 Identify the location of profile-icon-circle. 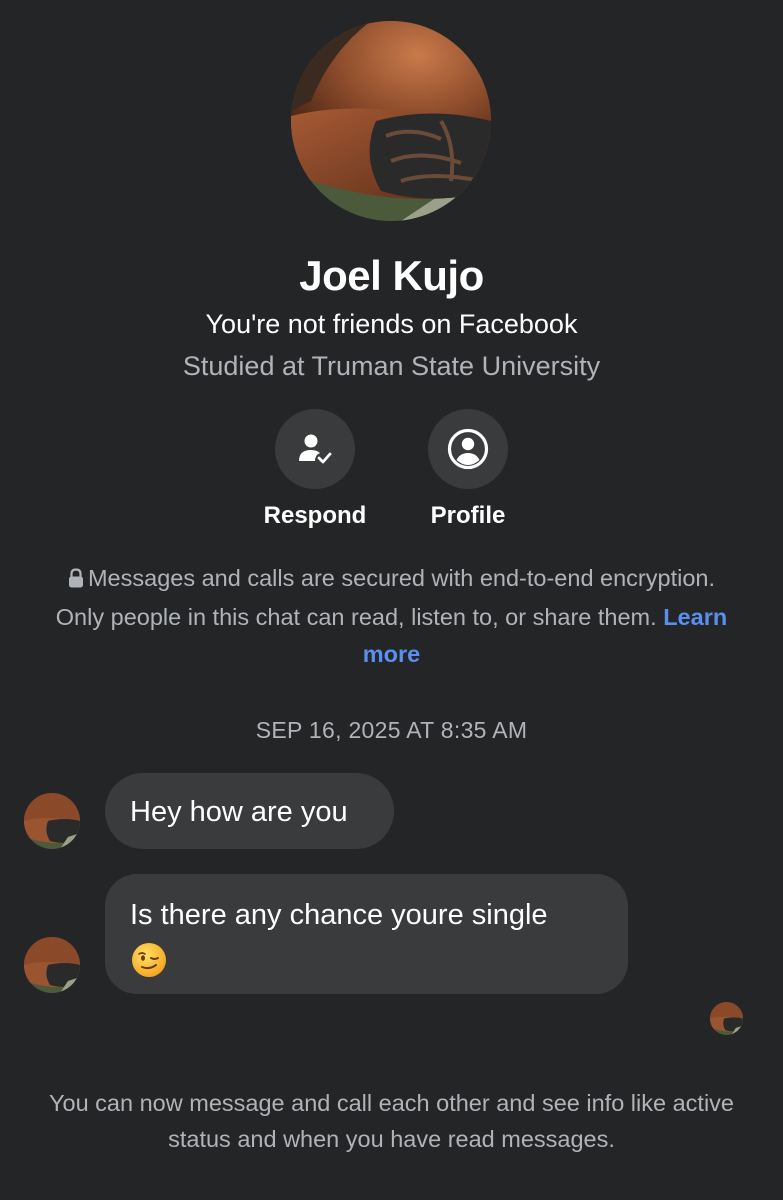
(468, 449).